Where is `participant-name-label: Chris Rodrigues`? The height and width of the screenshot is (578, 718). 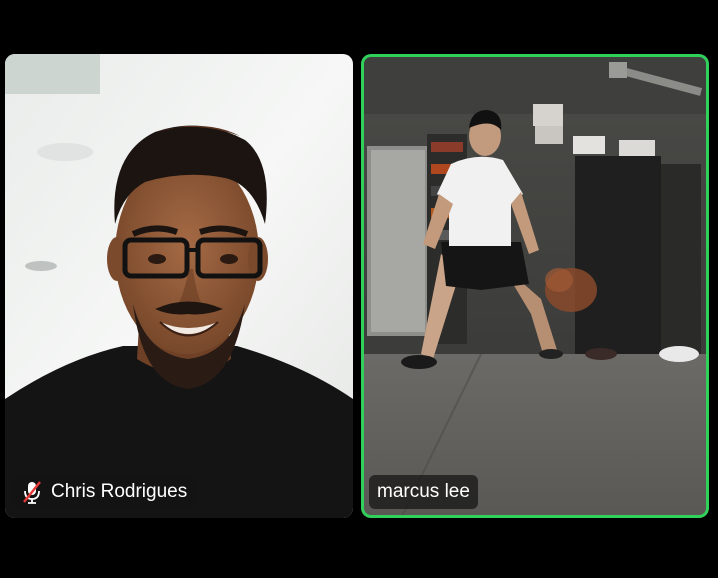 participant-name-label: Chris Rodrigues is located at coordinates (119, 491).